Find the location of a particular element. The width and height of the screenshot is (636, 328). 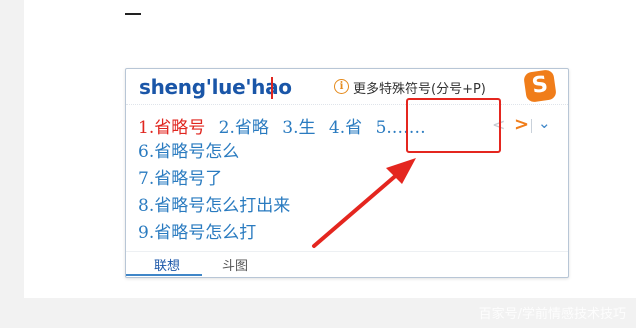

annotation-arrow-icon is located at coordinates (364, 203).